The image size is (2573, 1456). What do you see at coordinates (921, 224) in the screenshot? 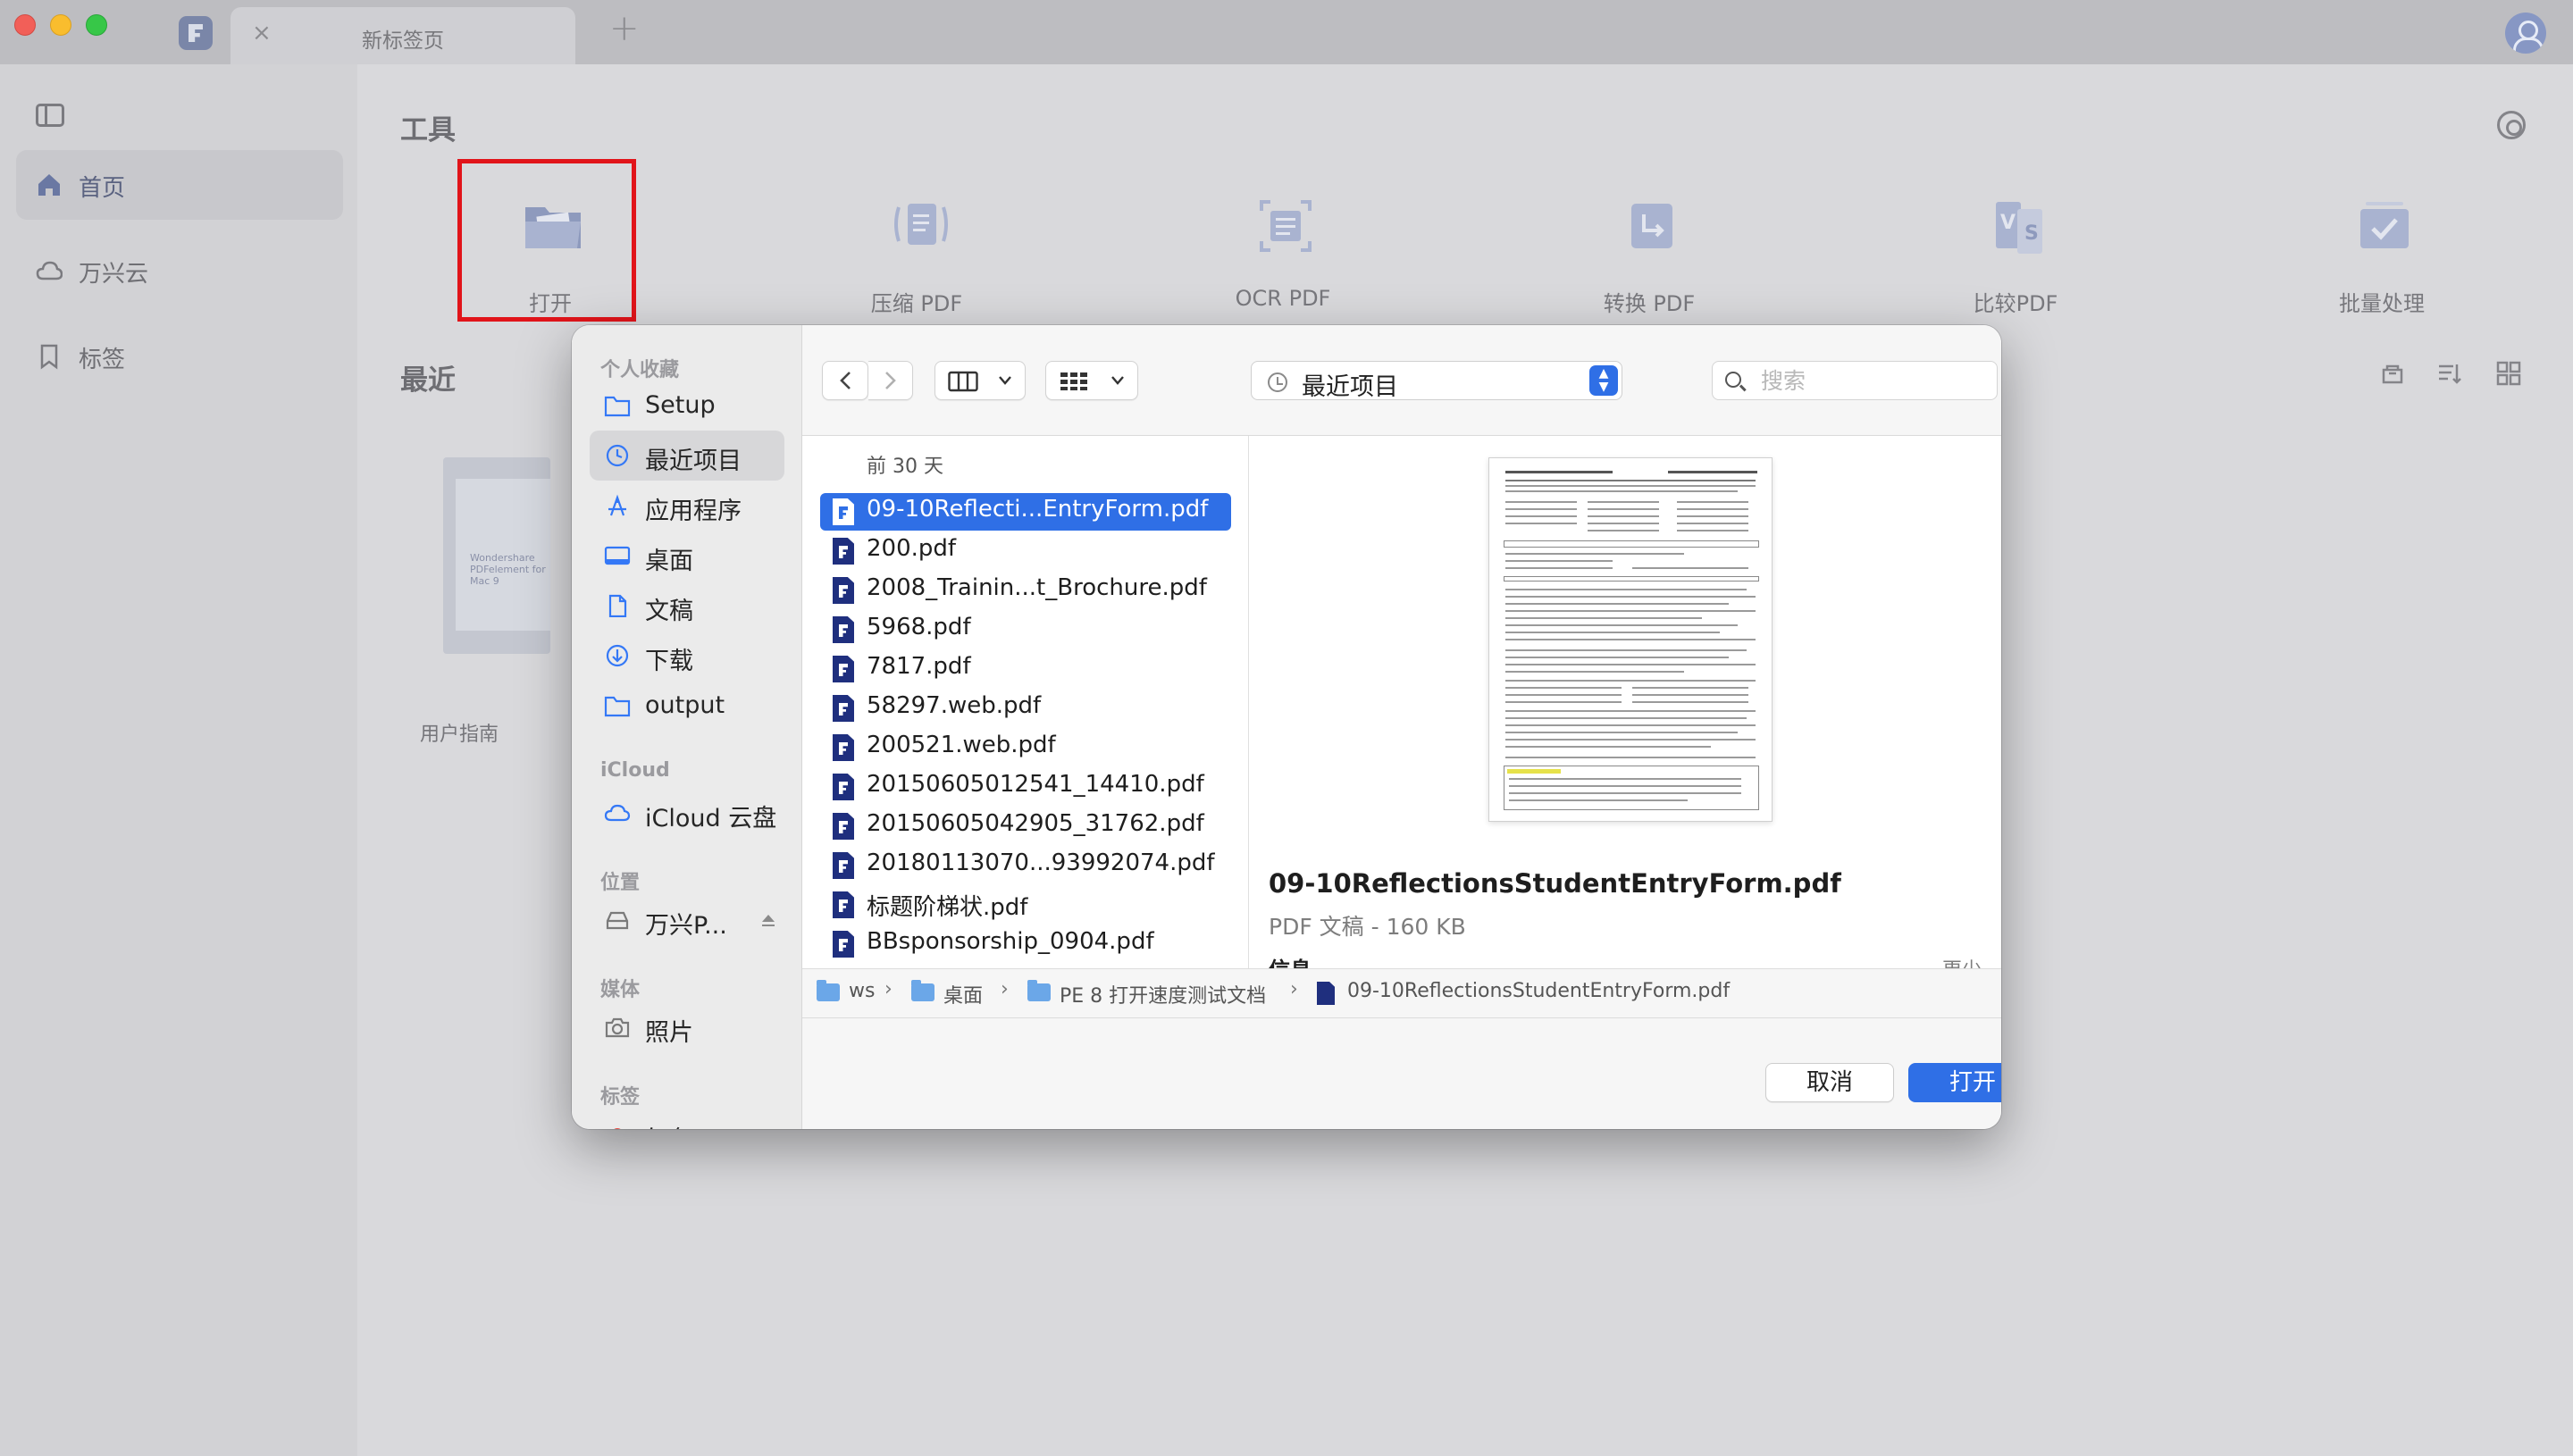
I see `compress-pdf-icon` at bounding box center [921, 224].